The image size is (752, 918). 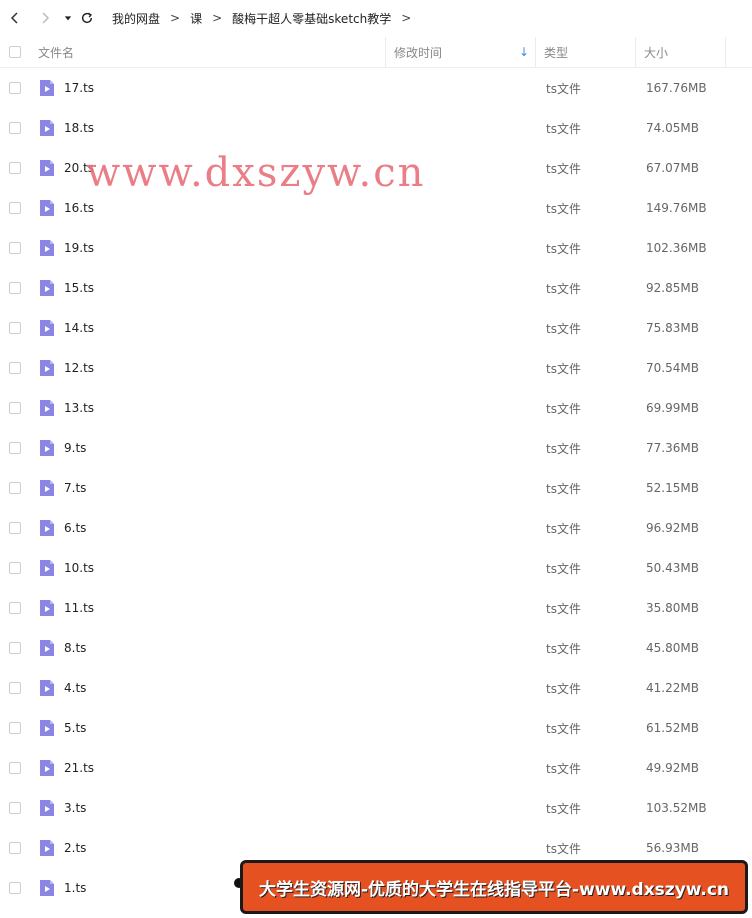 What do you see at coordinates (681, 52) in the screenshot?
I see `column-header-size: 大小` at bounding box center [681, 52].